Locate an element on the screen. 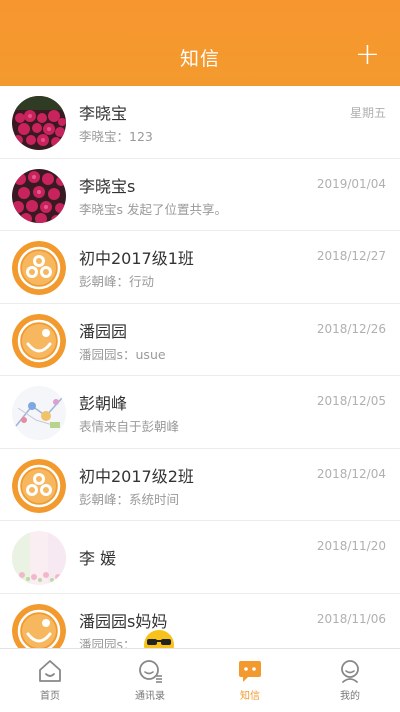  home-icon is located at coordinates (50, 671).